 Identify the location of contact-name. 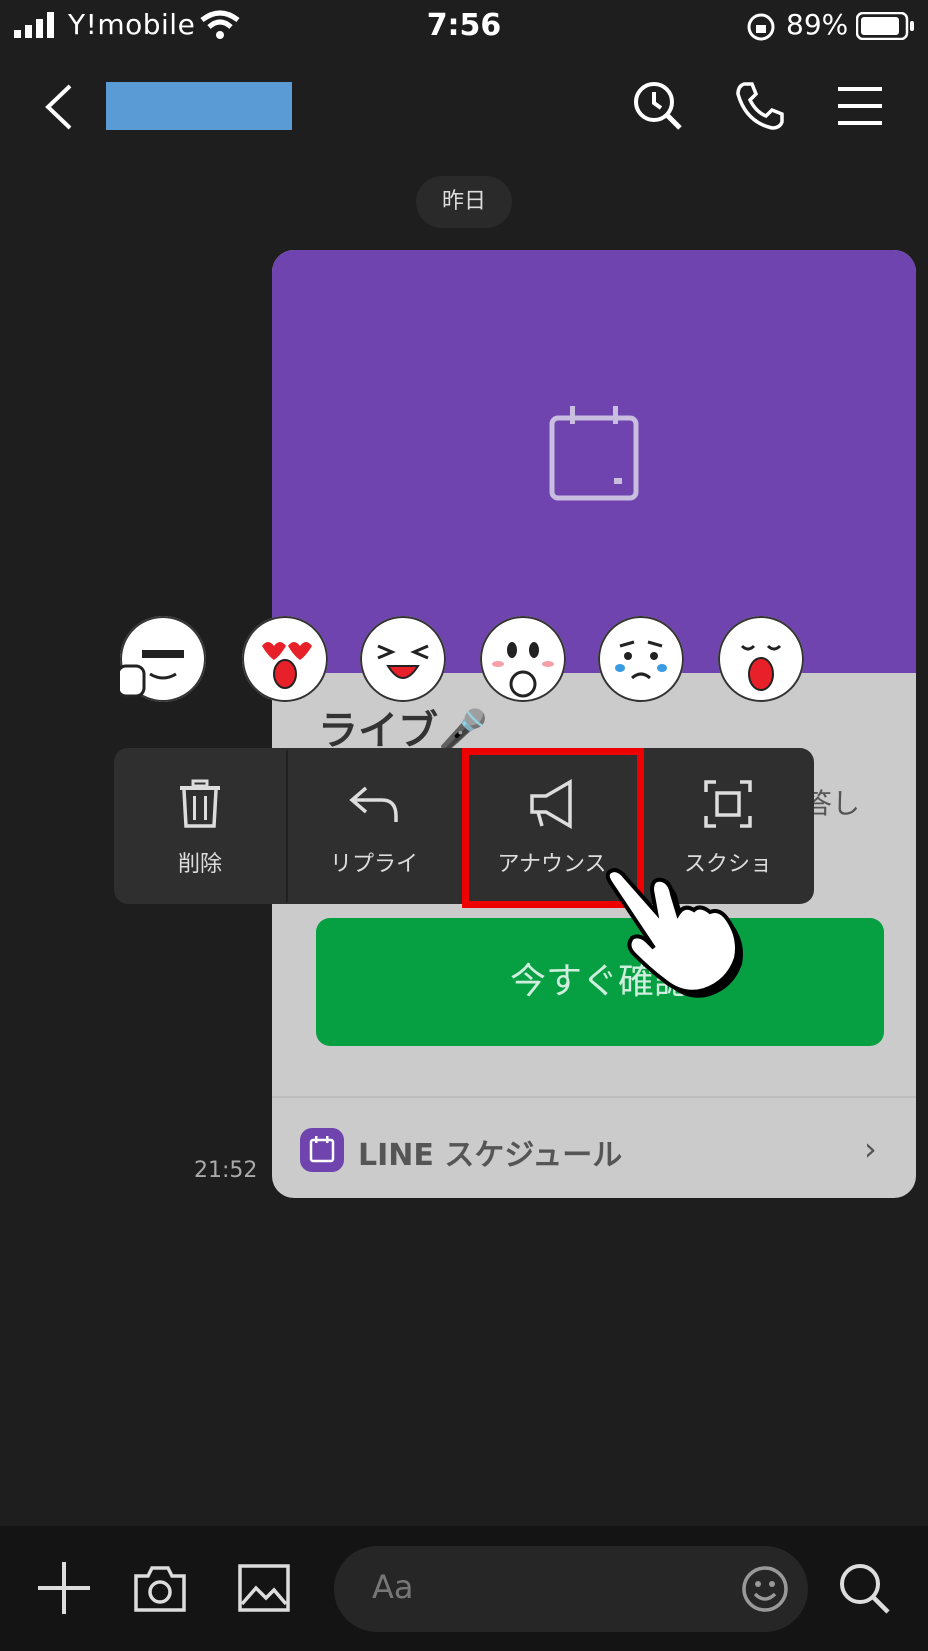
(199, 106).